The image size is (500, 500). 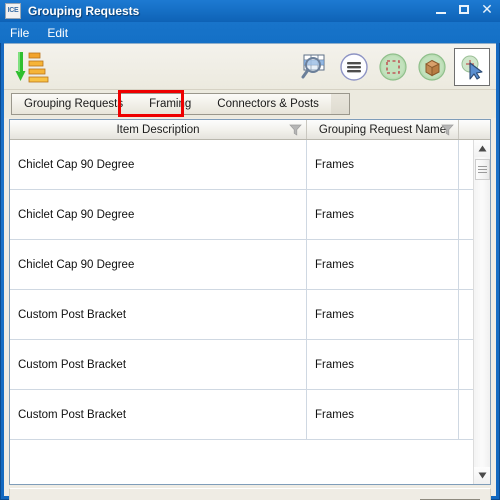 I want to click on minimize-icon, so click(x=441, y=10).